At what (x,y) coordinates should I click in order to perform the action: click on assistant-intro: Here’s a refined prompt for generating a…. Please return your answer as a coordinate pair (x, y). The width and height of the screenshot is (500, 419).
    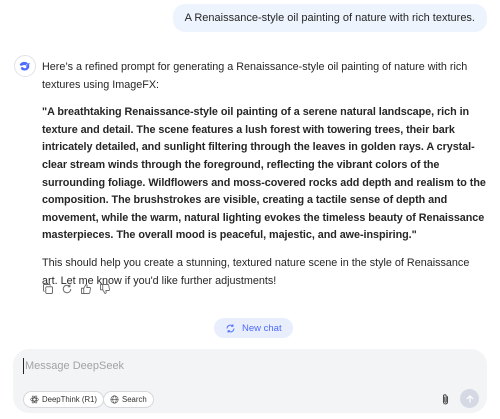
    Looking at the image, I should click on (255, 76).